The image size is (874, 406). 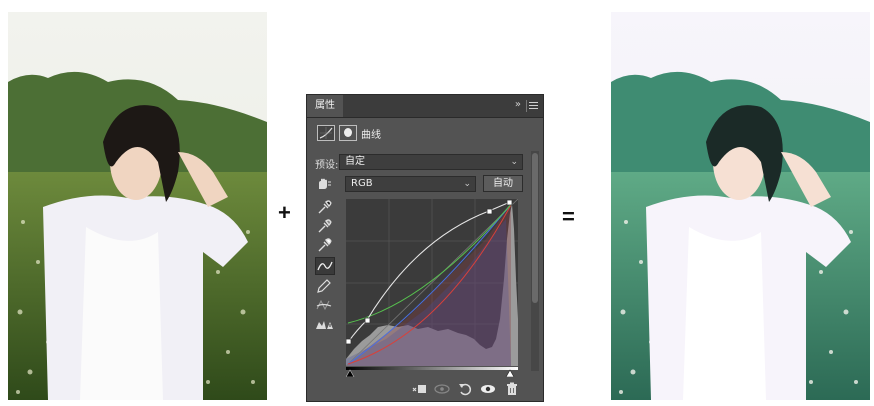 What do you see at coordinates (326, 133) in the screenshot?
I see `curves-adjustment-icon` at bounding box center [326, 133].